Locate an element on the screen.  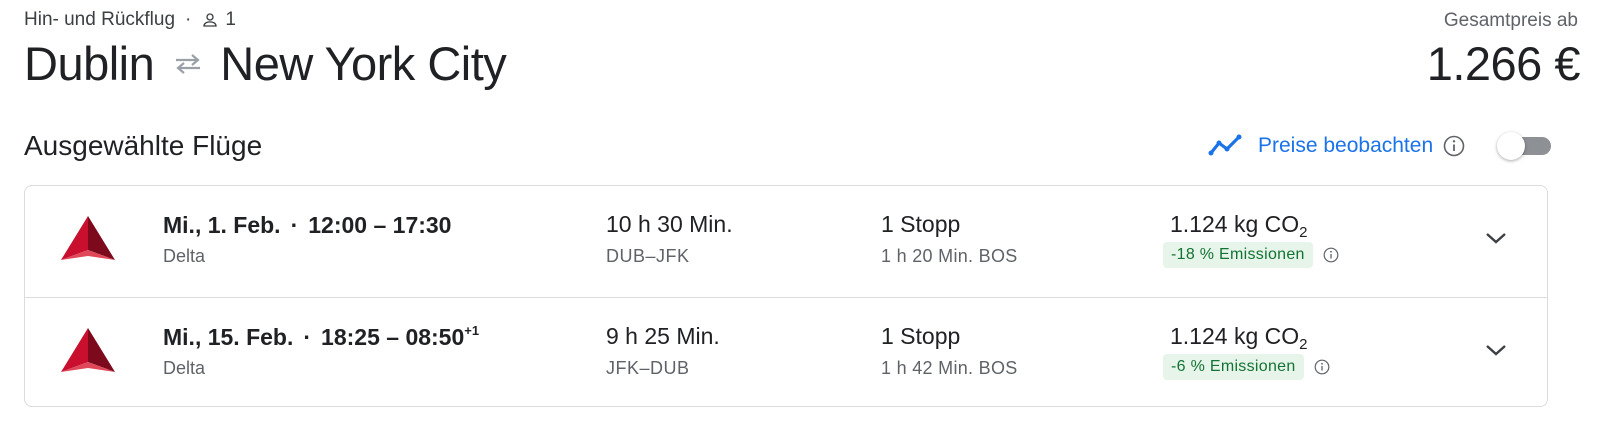
total-price: 1.266 € is located at coordinates (1503, 63).